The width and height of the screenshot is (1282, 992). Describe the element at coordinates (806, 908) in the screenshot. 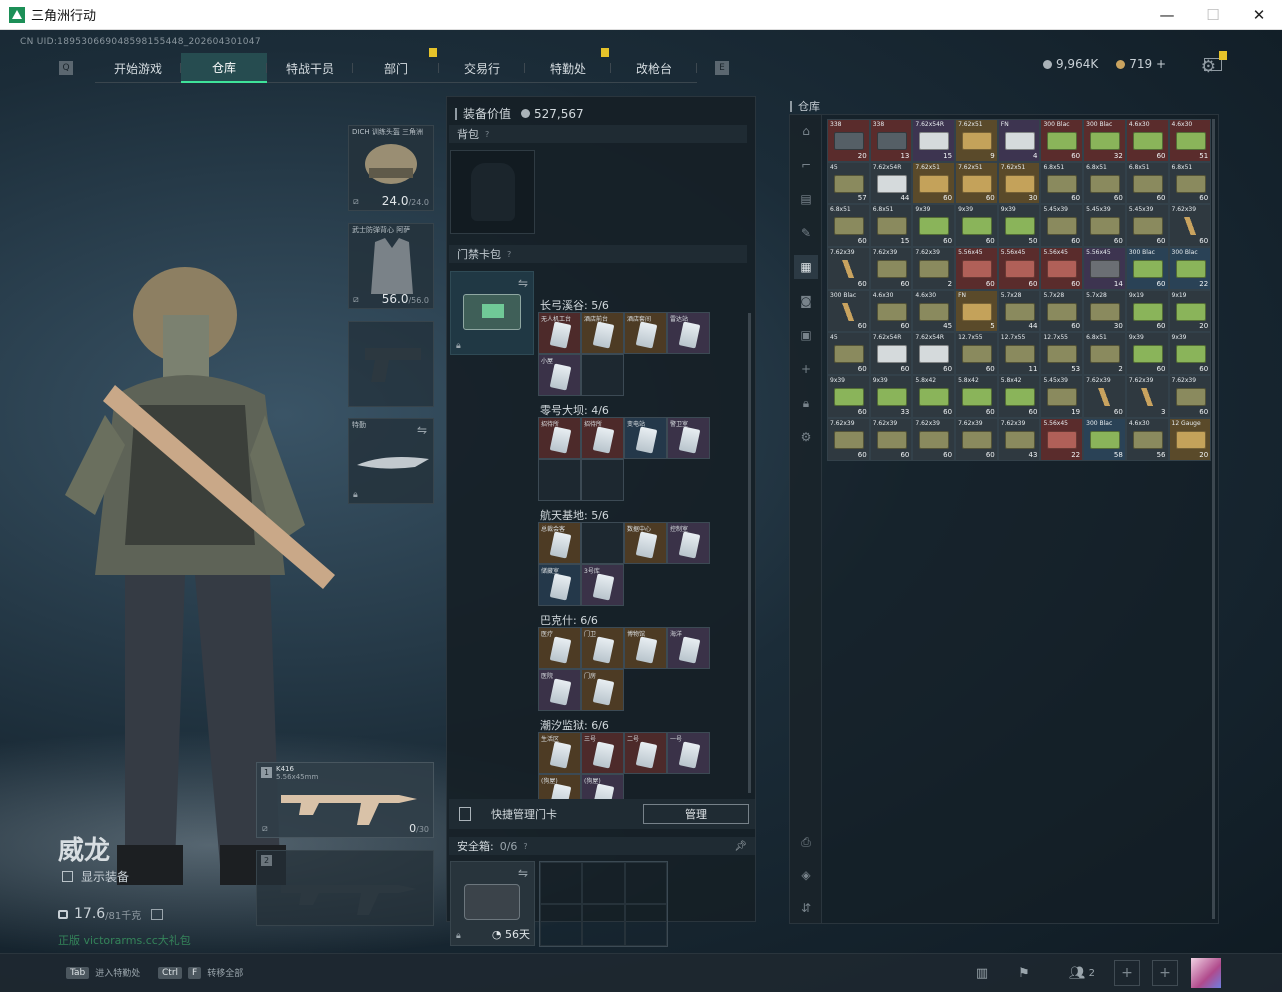

I see `stash-sort-icon: ⇵` at that location.